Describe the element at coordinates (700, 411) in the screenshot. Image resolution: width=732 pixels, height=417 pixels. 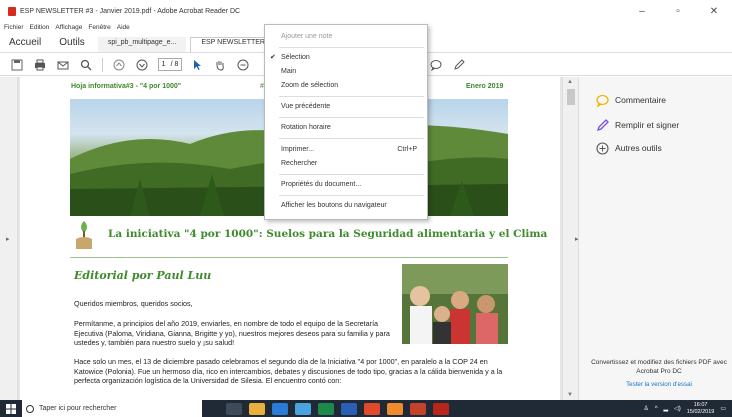
I see `clock-date: 15/02/2019` at that location.